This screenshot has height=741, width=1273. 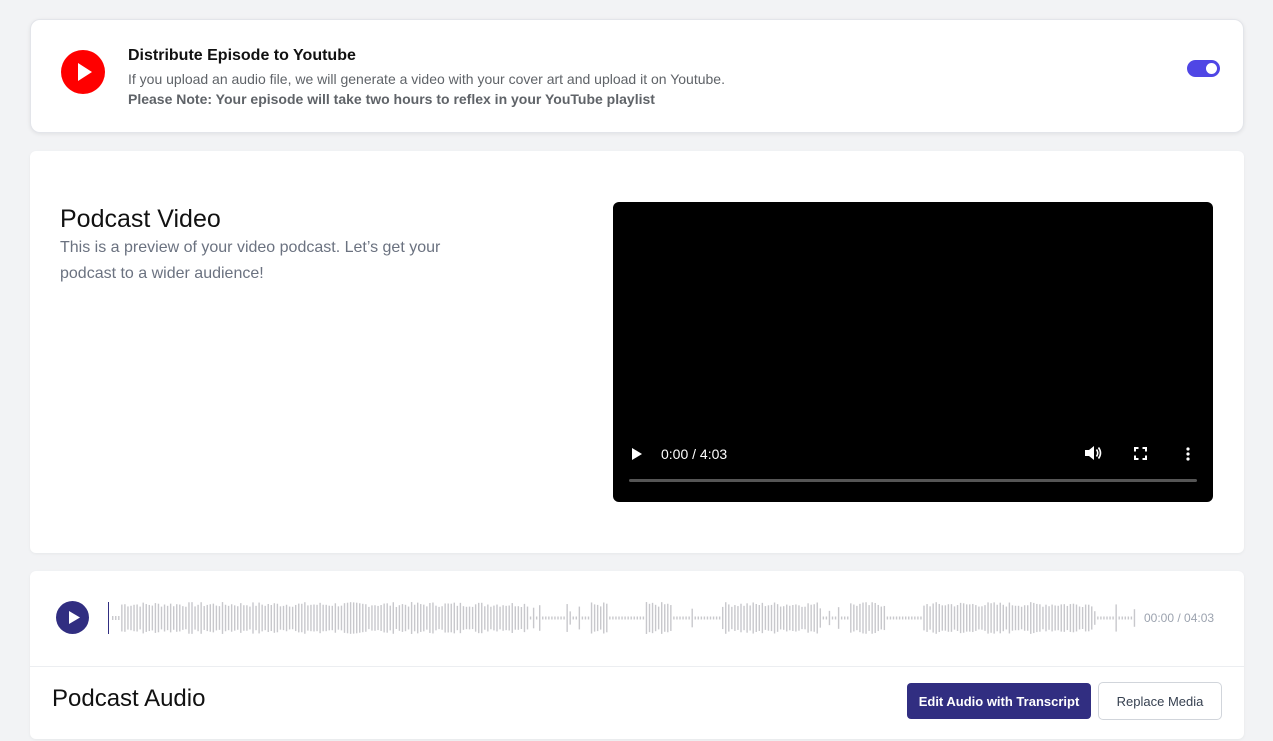 What do you see at coordinates (83, 72) in the screenshot?
I see `youtube-play-icon` at bounding box center [83, 72].